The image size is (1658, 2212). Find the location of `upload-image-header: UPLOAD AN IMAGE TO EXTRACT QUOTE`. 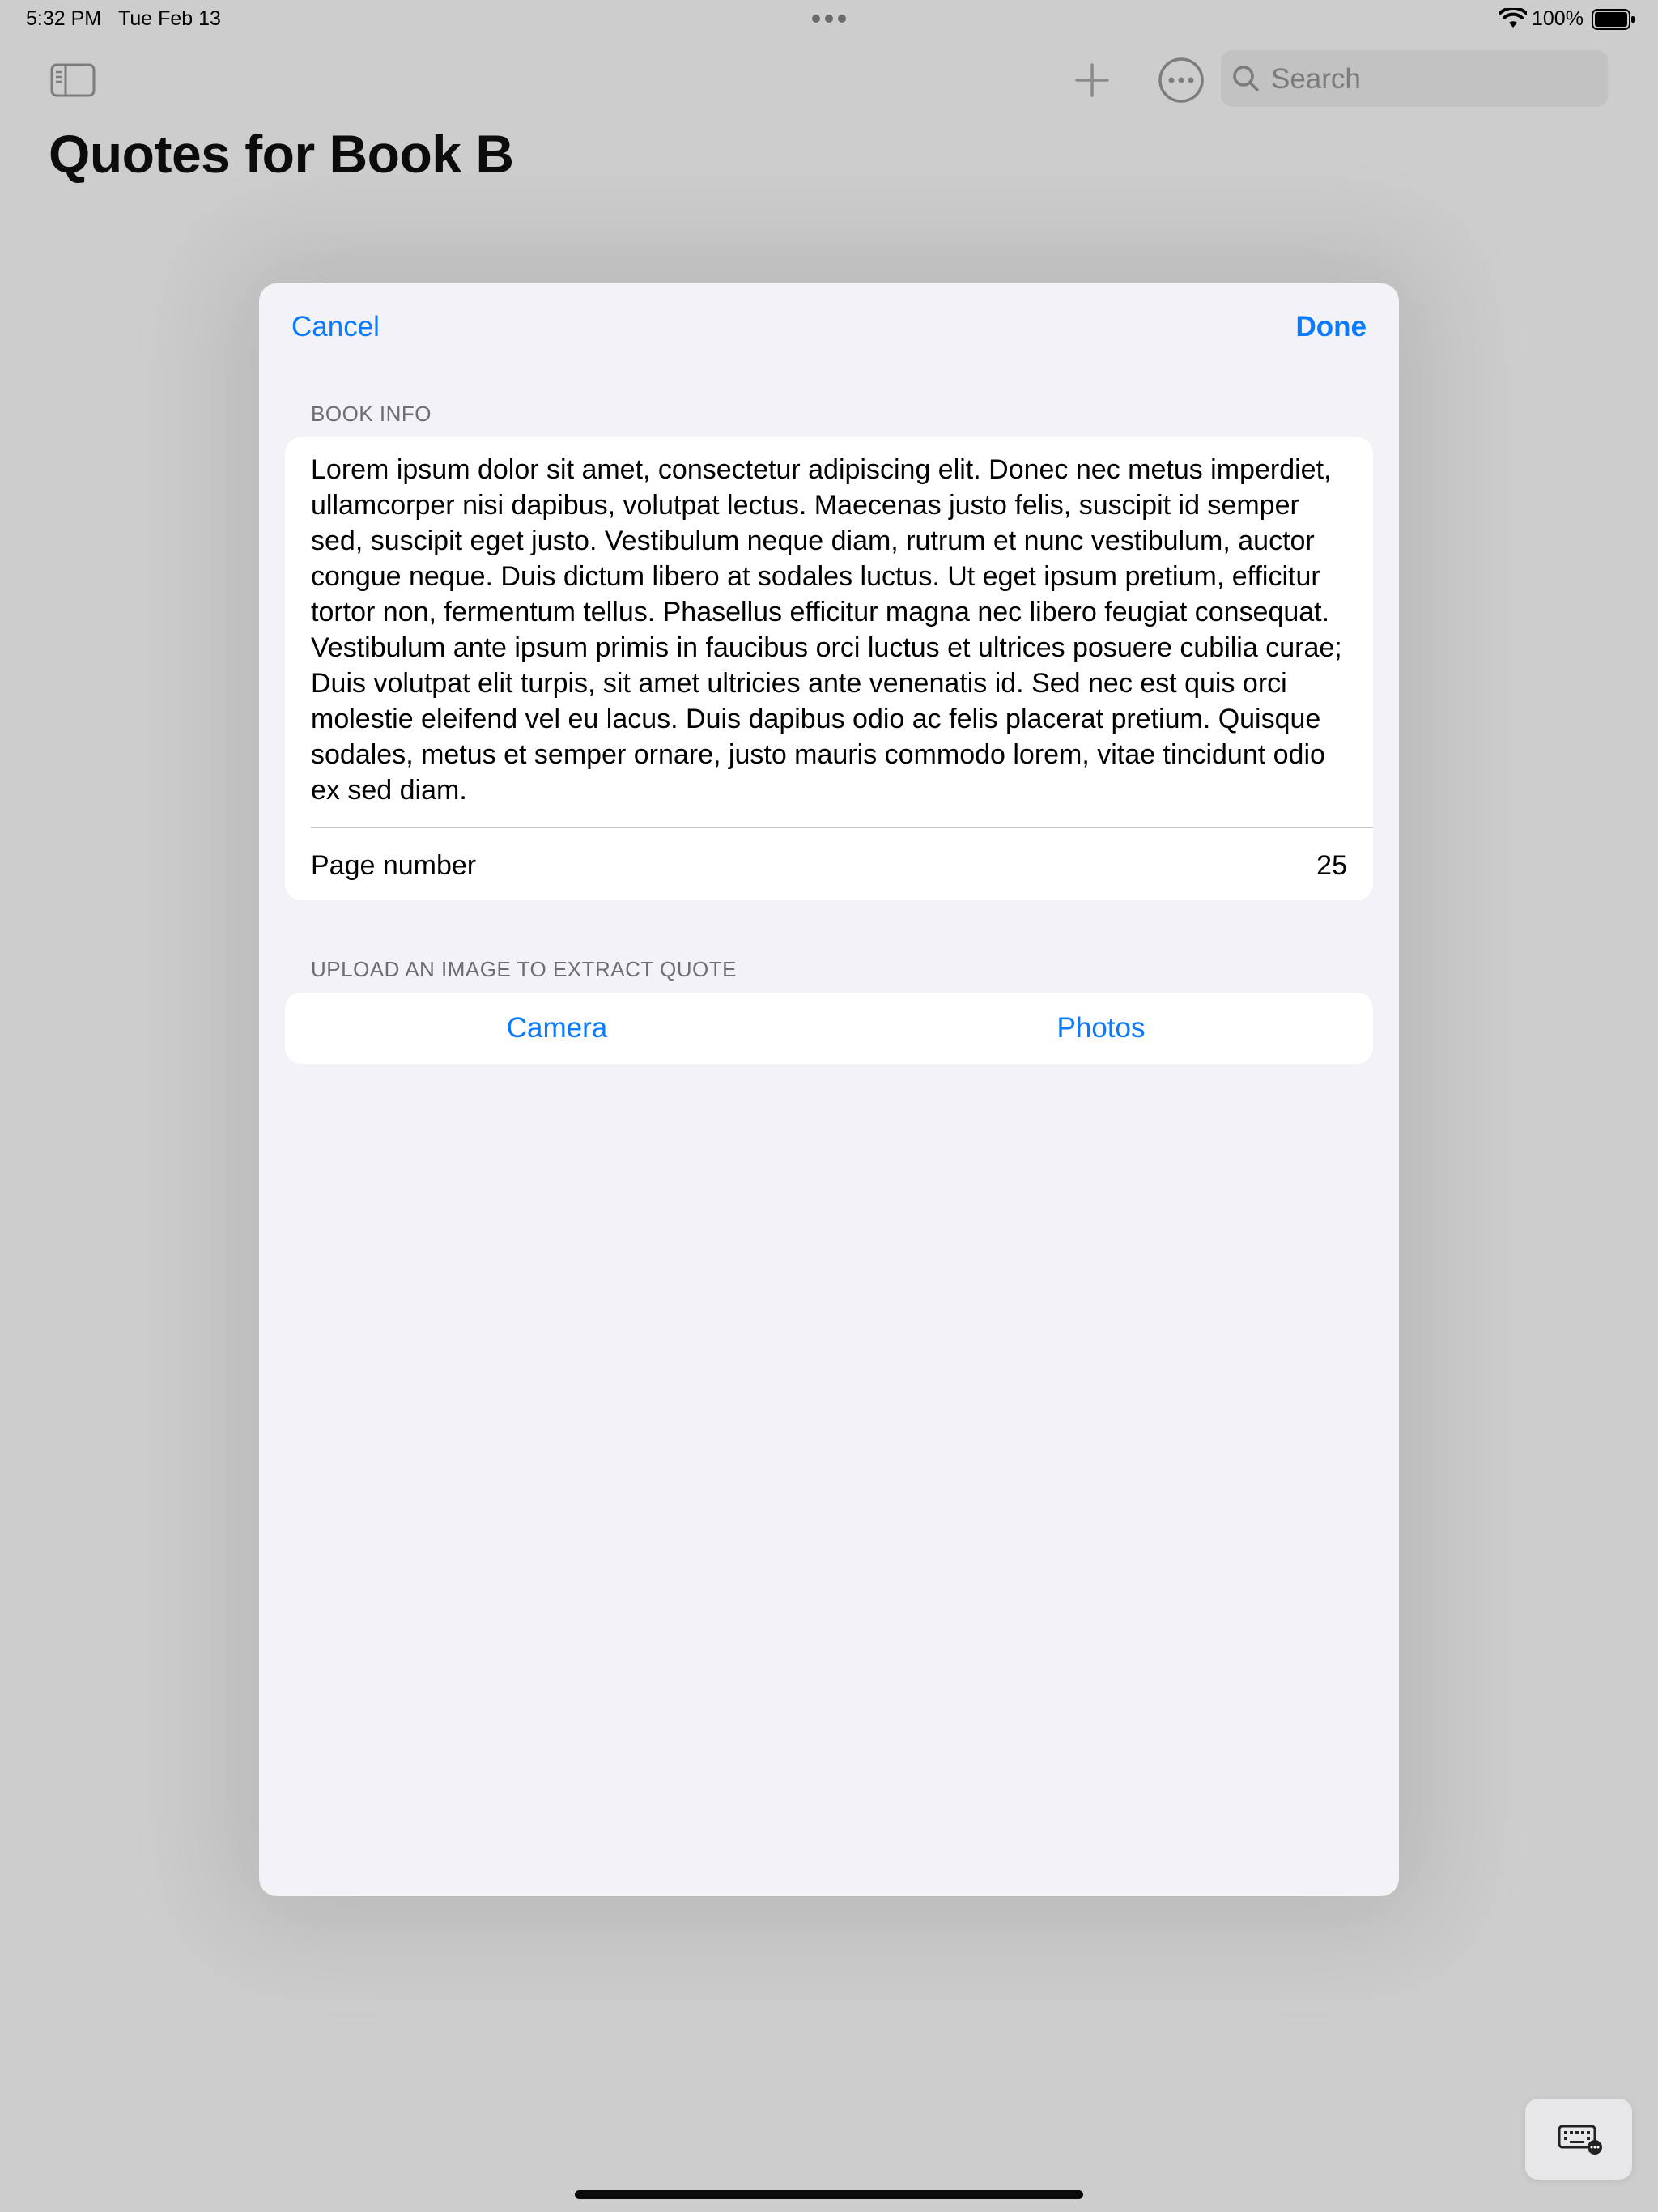

upload-image-header: UPLOAD AN IMAGE TO EXTRACT QUOTE is located at coordinates (524, 969).